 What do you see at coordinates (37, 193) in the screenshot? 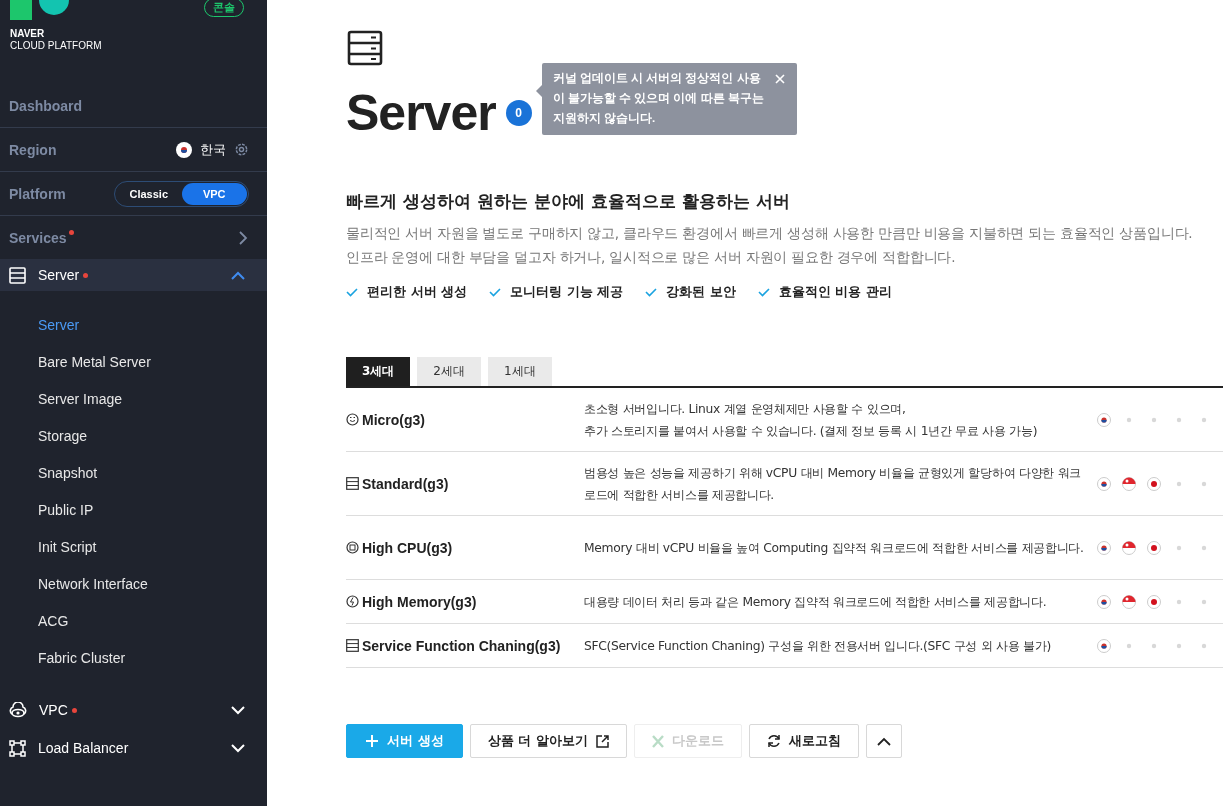
I see `platform-label: Platform` at bounding box center [37, 193].